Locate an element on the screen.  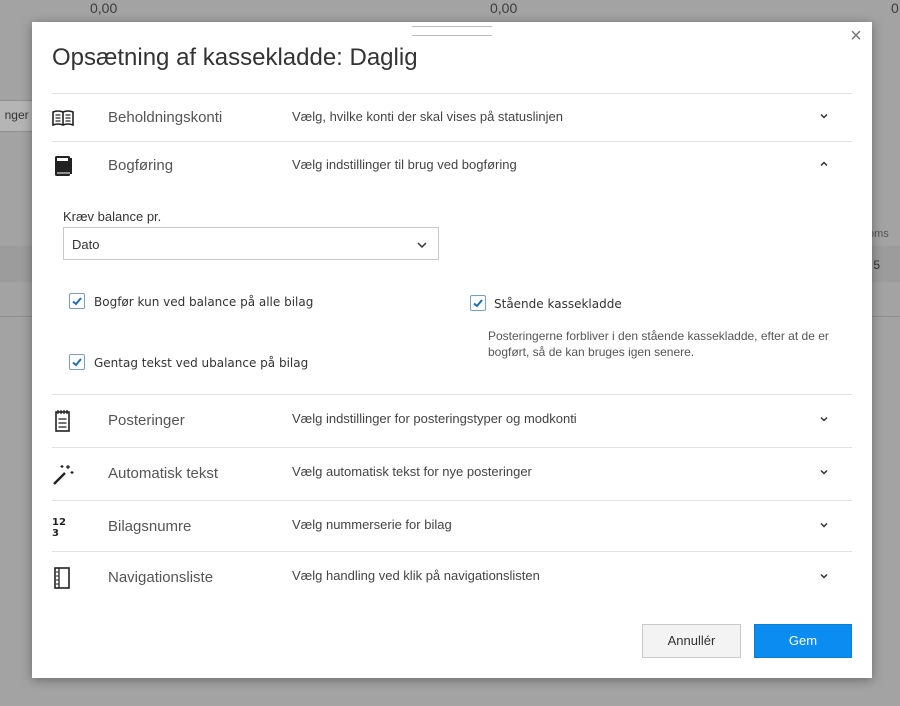
balance-all-checkbox is located at coordinates (77, 301).